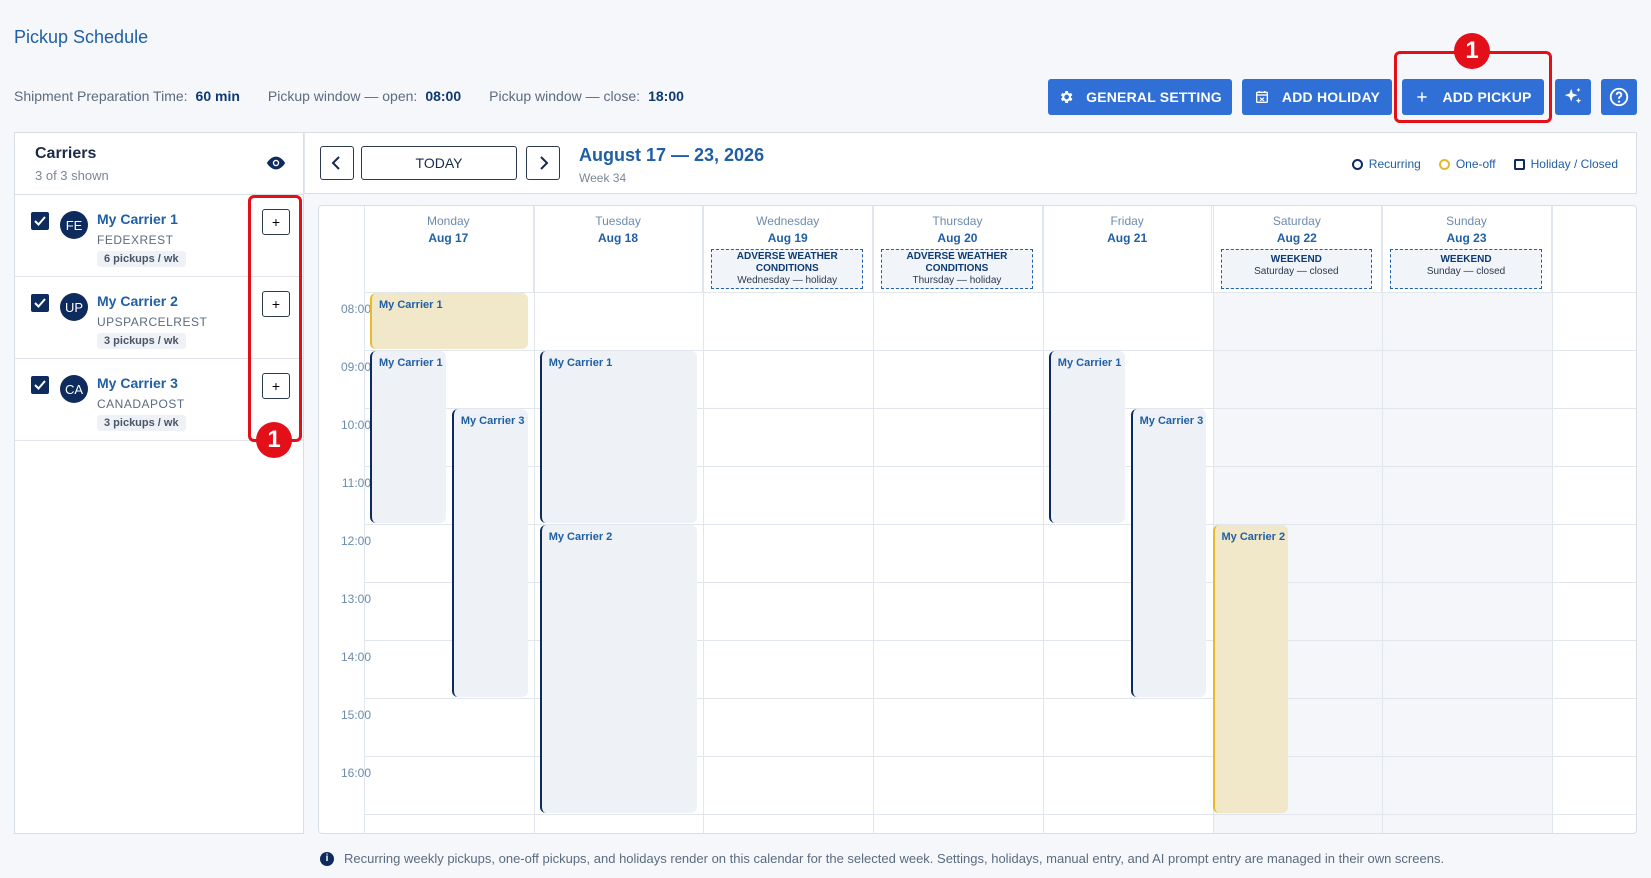  What do you see at coordinates (957, 280) in the screenshot?
I see `holiday-subtitle: Thursday — holiday` at bounding box center [957, 280].